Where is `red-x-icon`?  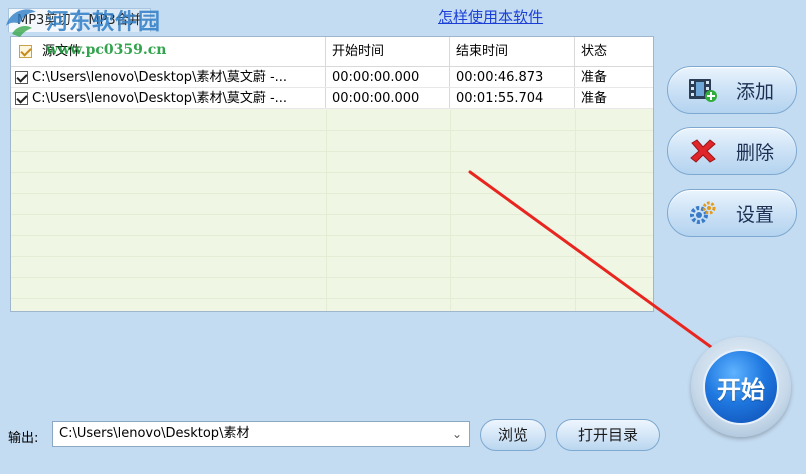 red-x-icon is located at coordinates (703, 151).